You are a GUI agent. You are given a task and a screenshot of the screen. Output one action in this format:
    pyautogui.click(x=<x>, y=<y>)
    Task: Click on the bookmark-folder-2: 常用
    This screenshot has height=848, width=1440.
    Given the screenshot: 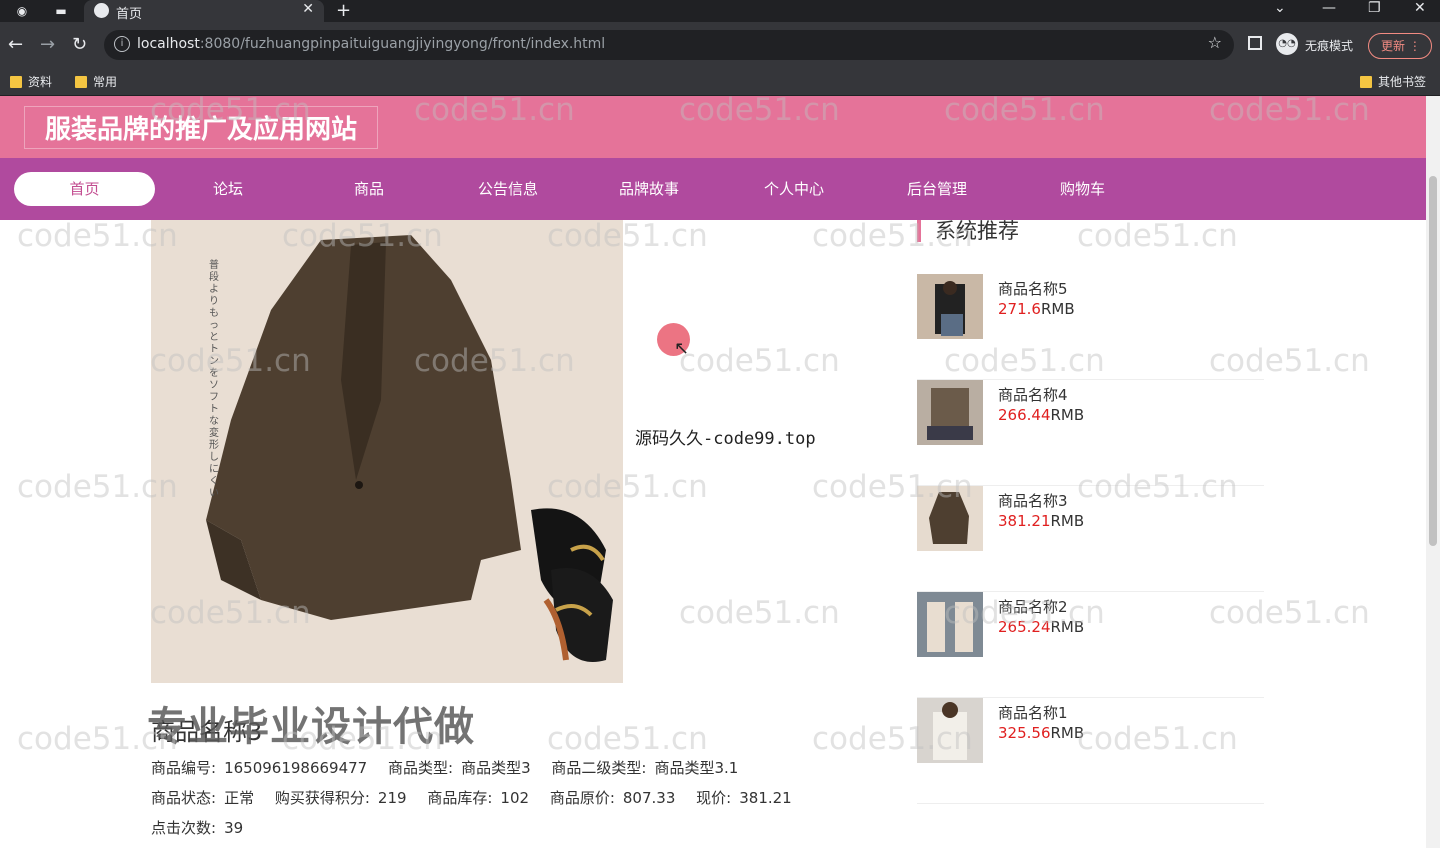 What is the action you would take?
    pyautogui.click(x=96, y=81)
    